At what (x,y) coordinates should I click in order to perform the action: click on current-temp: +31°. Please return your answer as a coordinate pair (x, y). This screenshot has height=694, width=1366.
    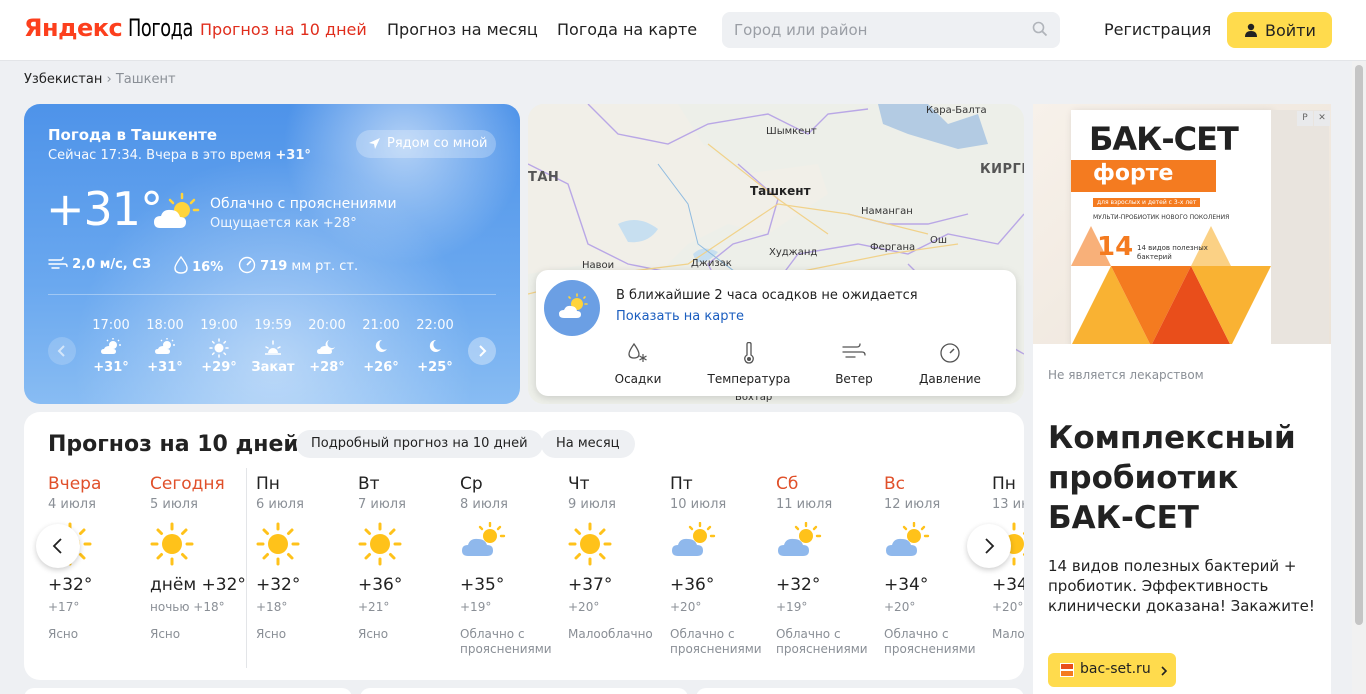
    Looking at the image, I should click on (104, 209).